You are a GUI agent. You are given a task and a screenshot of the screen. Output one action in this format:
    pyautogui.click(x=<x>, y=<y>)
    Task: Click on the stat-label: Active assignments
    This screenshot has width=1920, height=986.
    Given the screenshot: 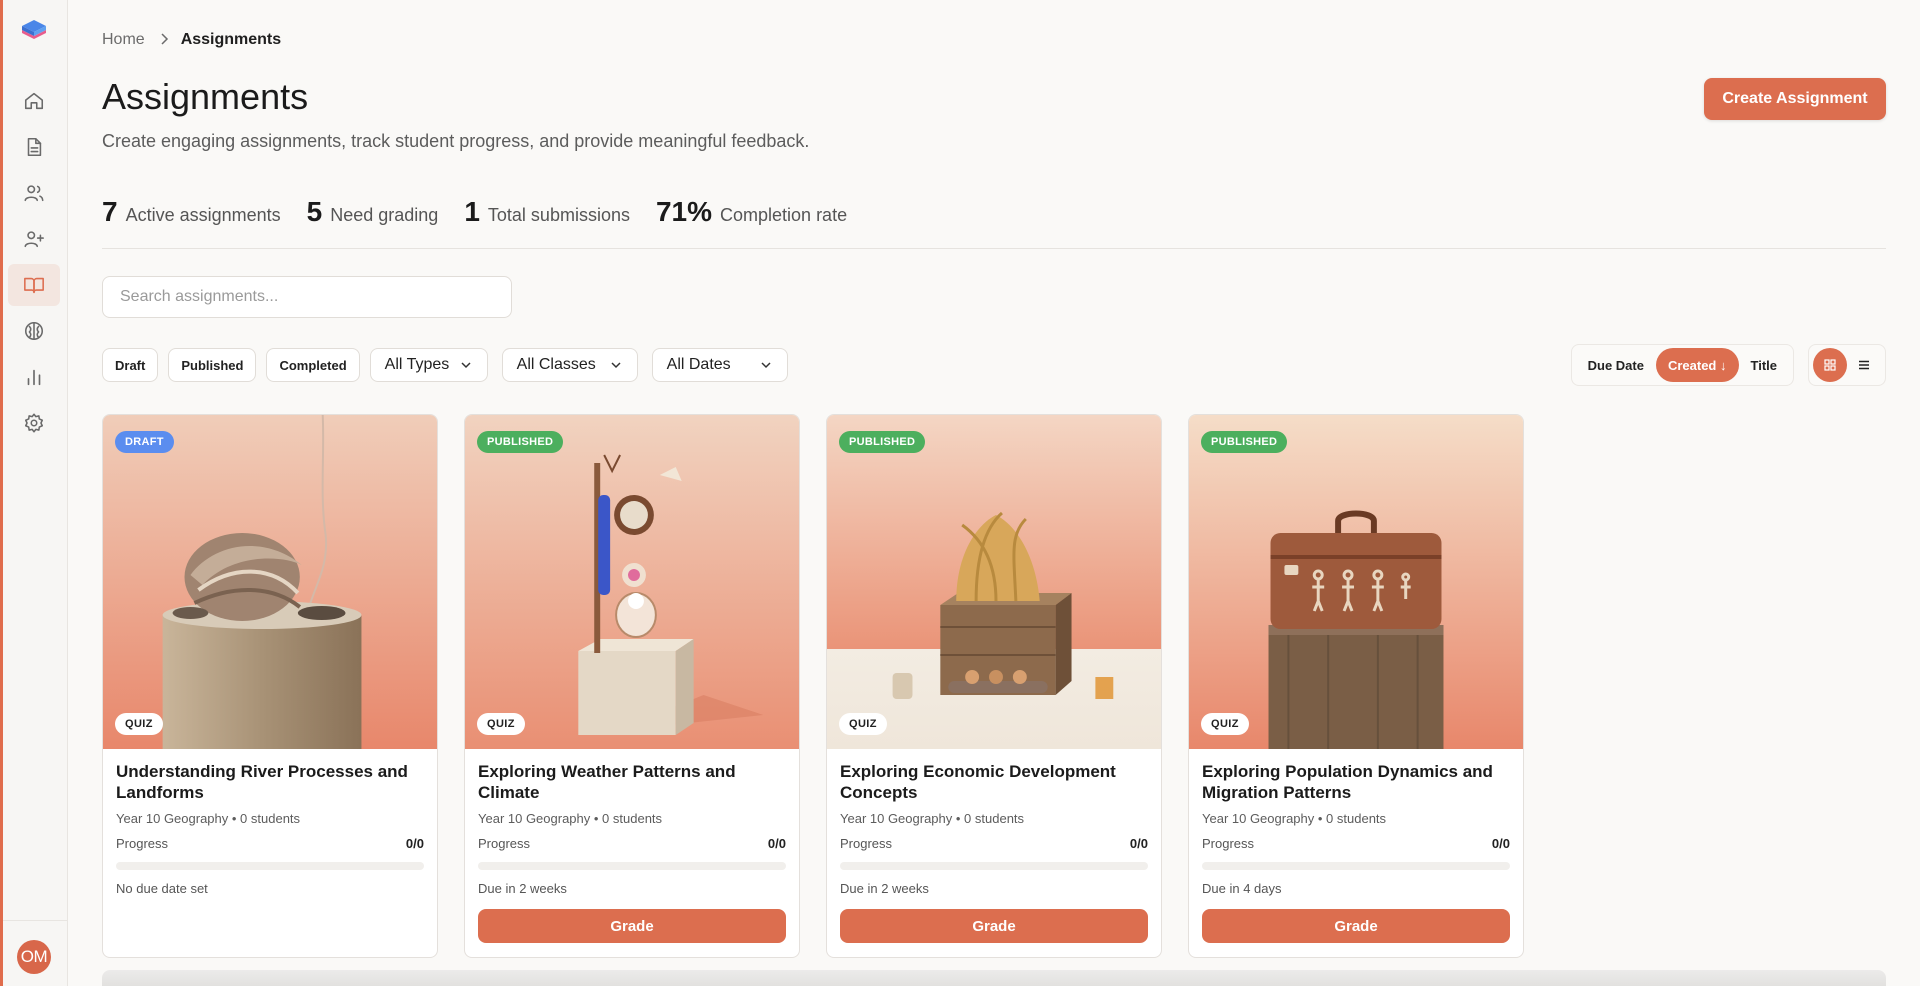 What is the action you would take?
    pyautogui.click(x=203, y=215)
    